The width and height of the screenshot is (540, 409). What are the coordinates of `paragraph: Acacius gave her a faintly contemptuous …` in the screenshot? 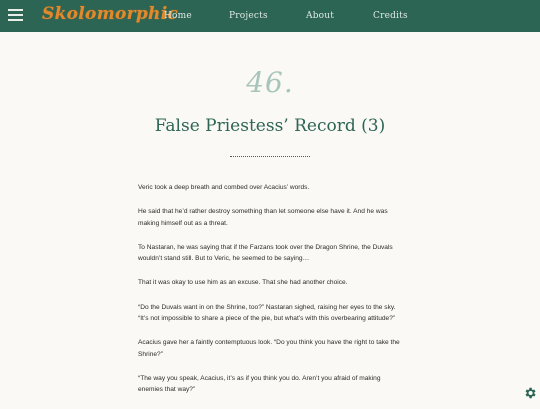 It's located at (269, 348).